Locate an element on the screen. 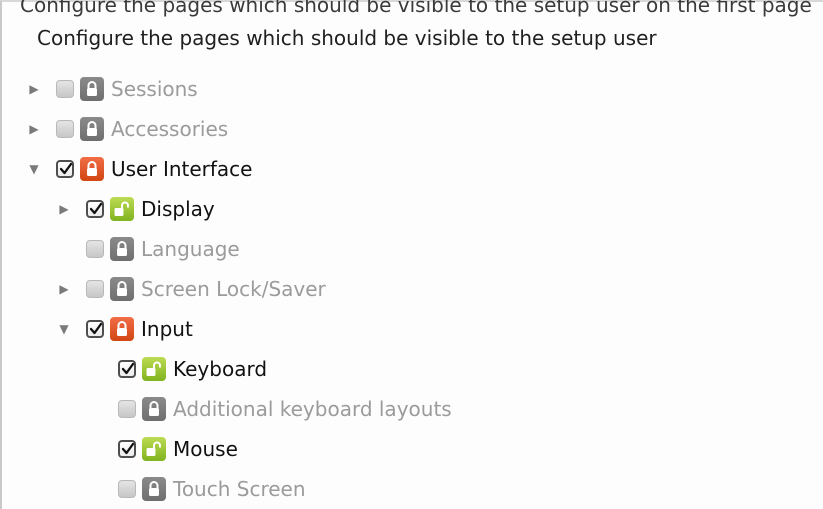  tree-row-screen-lock-saver: ▶ Screen Lock/Saver is located at coordinates (191, 289).